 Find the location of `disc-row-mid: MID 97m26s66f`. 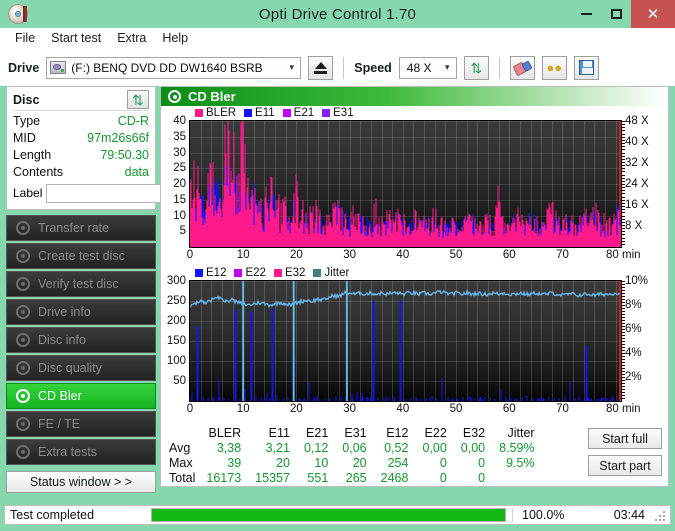

disc-row-mid: MID 97m26s66f is located at coordinates (81, 138).